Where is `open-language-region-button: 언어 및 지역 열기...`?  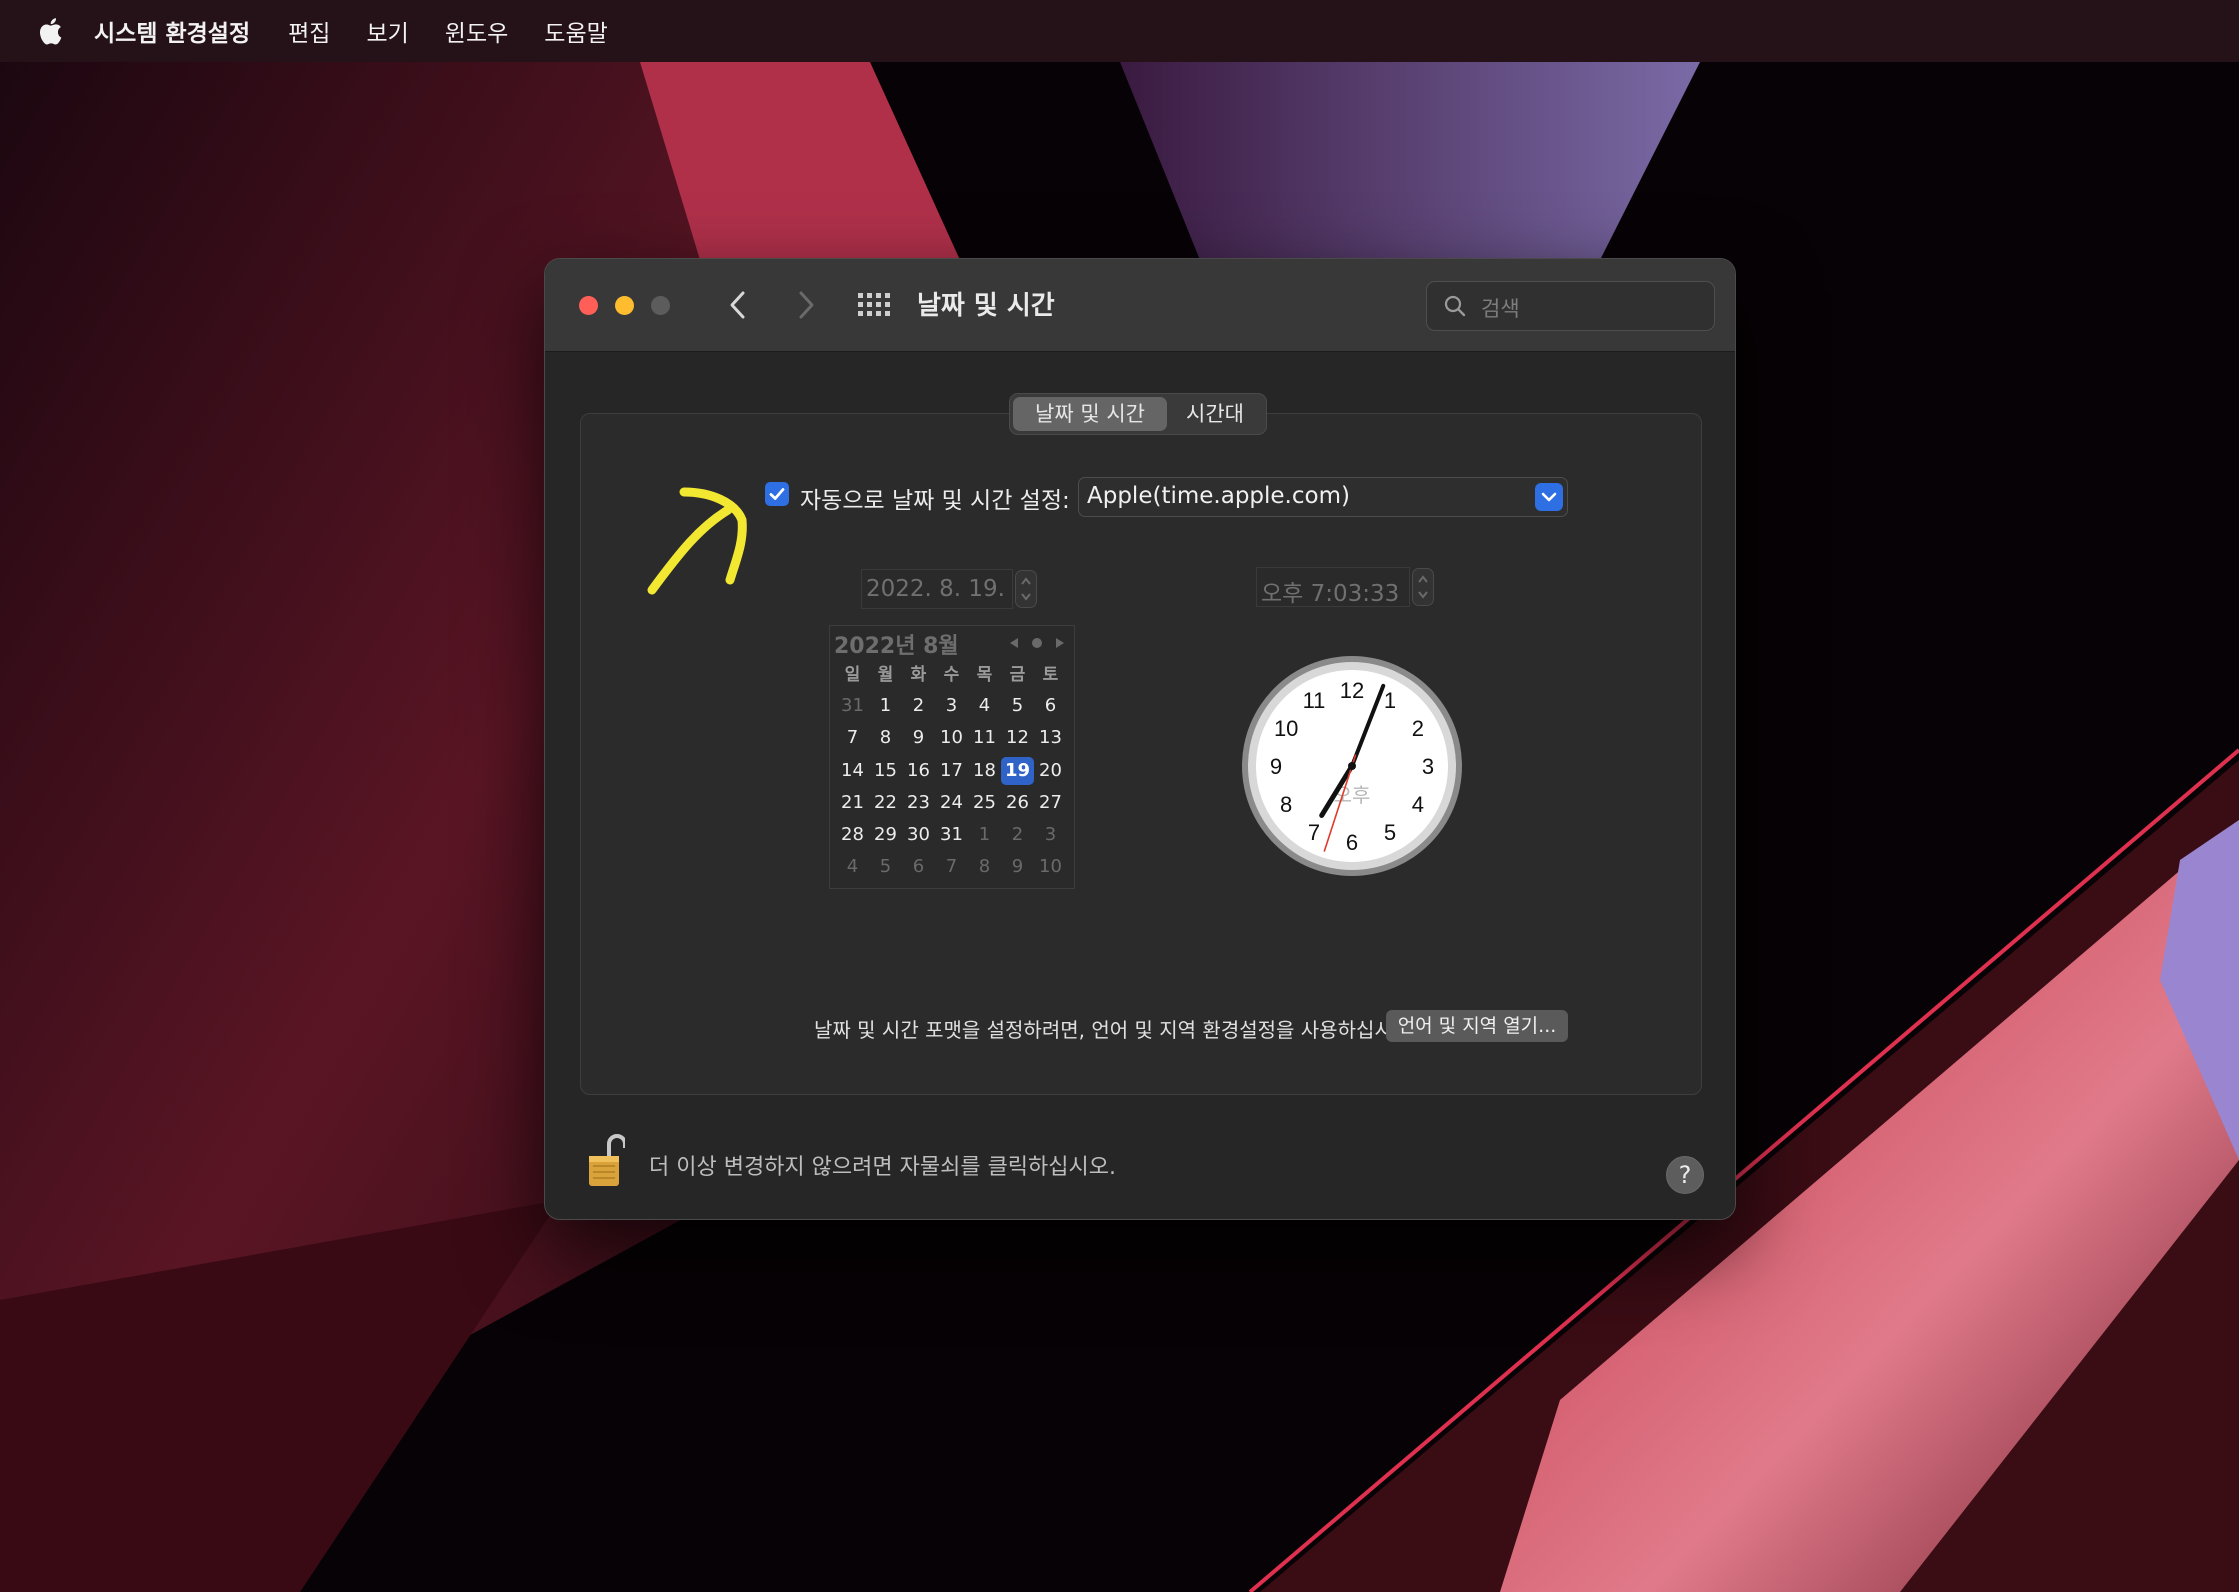 open-language-region-button: 언어 및 지역 열기... is located at coordinates (1477, 1026).